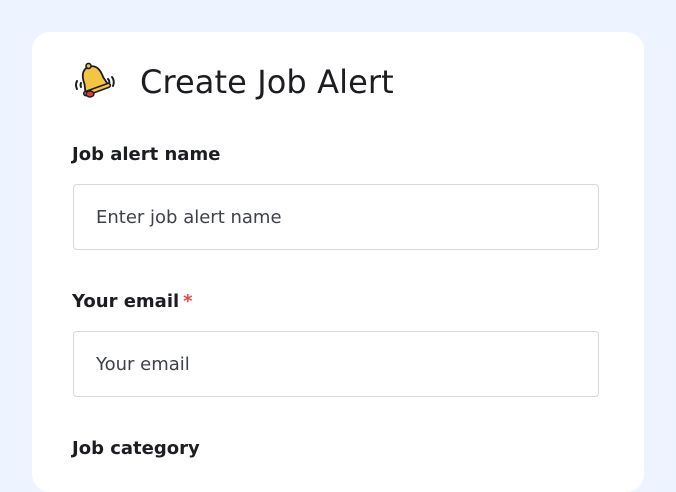 This screenshot has width=676, height=492. I want to click on email-label: Your email *, so click(132, 302).